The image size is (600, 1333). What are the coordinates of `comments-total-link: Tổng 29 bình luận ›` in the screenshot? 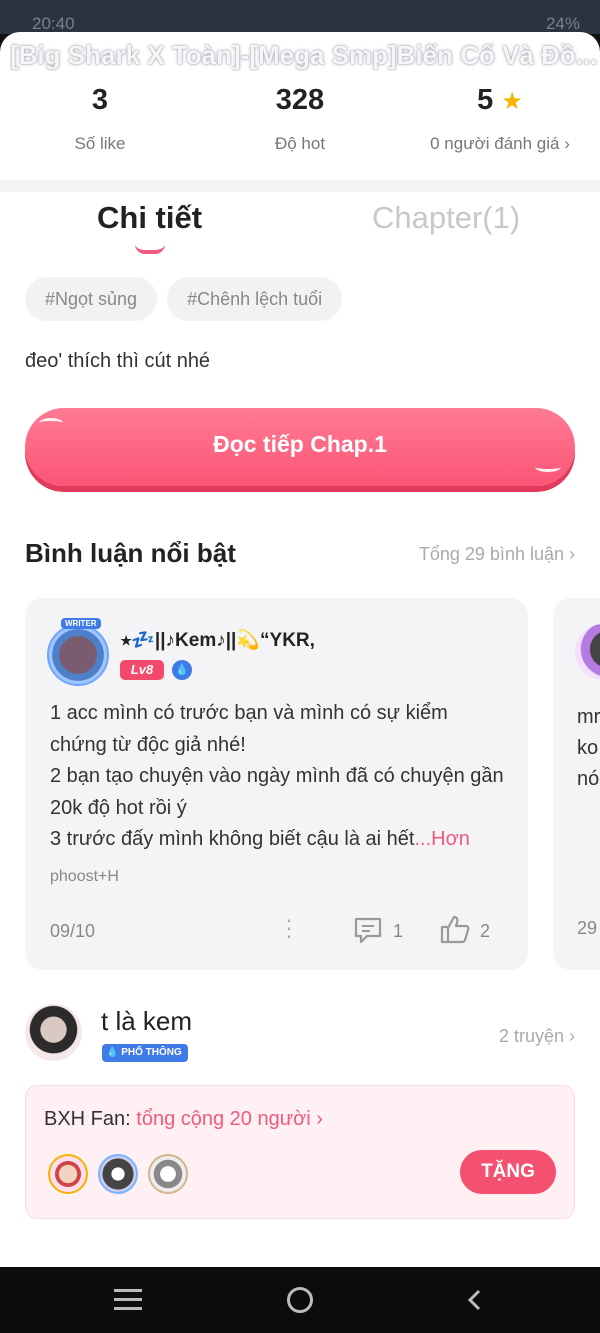 It's located at (497, 554).